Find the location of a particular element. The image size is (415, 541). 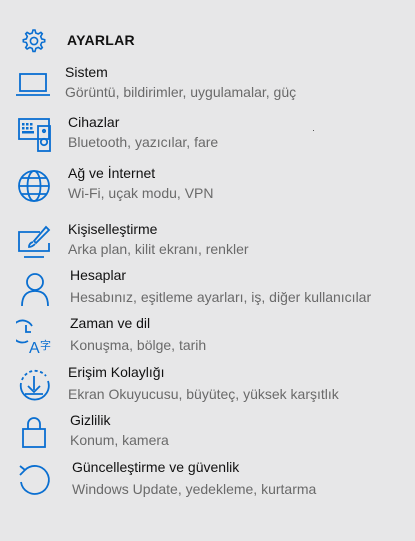

gear-icon is located at coordinates (33, 41).